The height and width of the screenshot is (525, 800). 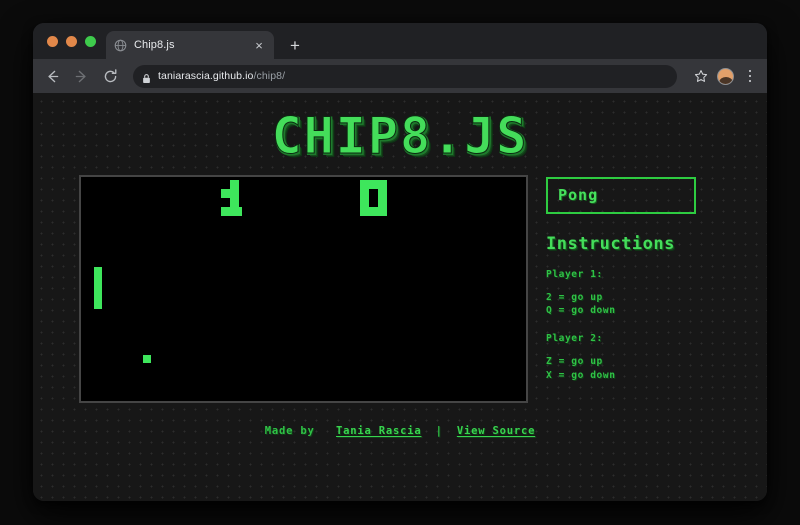 What do you see at coordinates (496, 431) in the screenshot?
I see `view-source-link: View Source` at bounding box center [496, 431].